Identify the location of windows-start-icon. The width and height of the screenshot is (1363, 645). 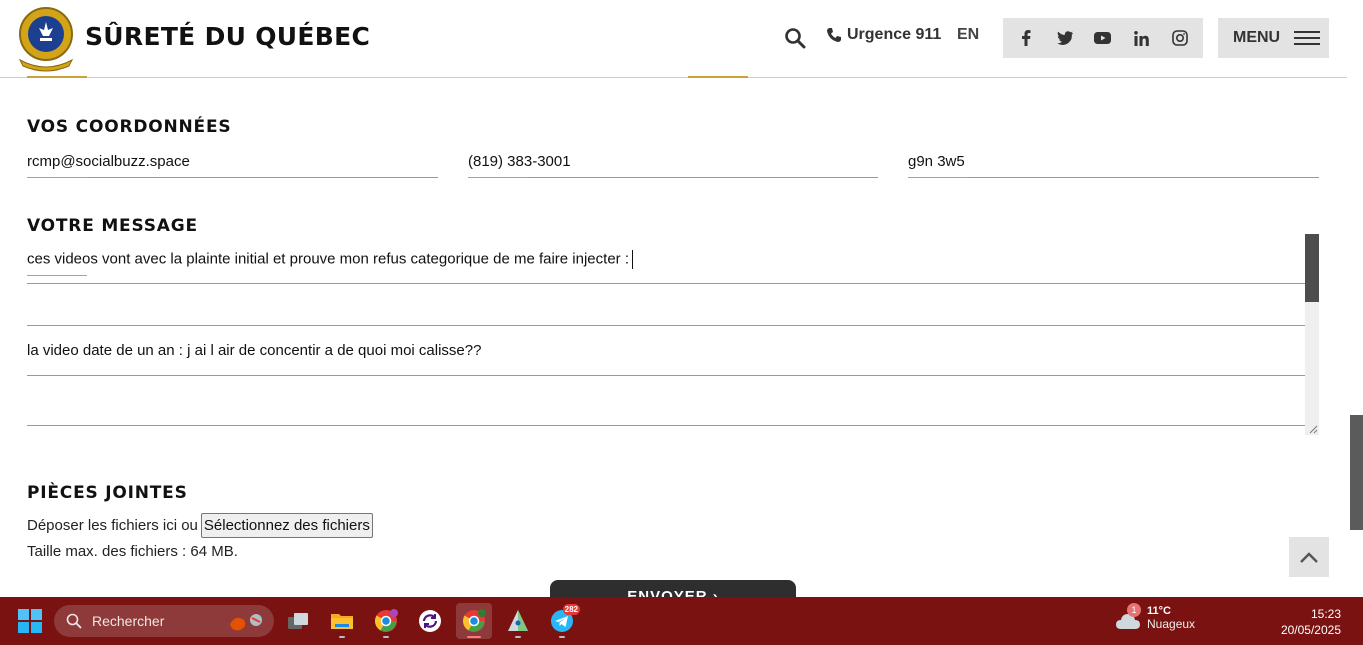
(30, 621).